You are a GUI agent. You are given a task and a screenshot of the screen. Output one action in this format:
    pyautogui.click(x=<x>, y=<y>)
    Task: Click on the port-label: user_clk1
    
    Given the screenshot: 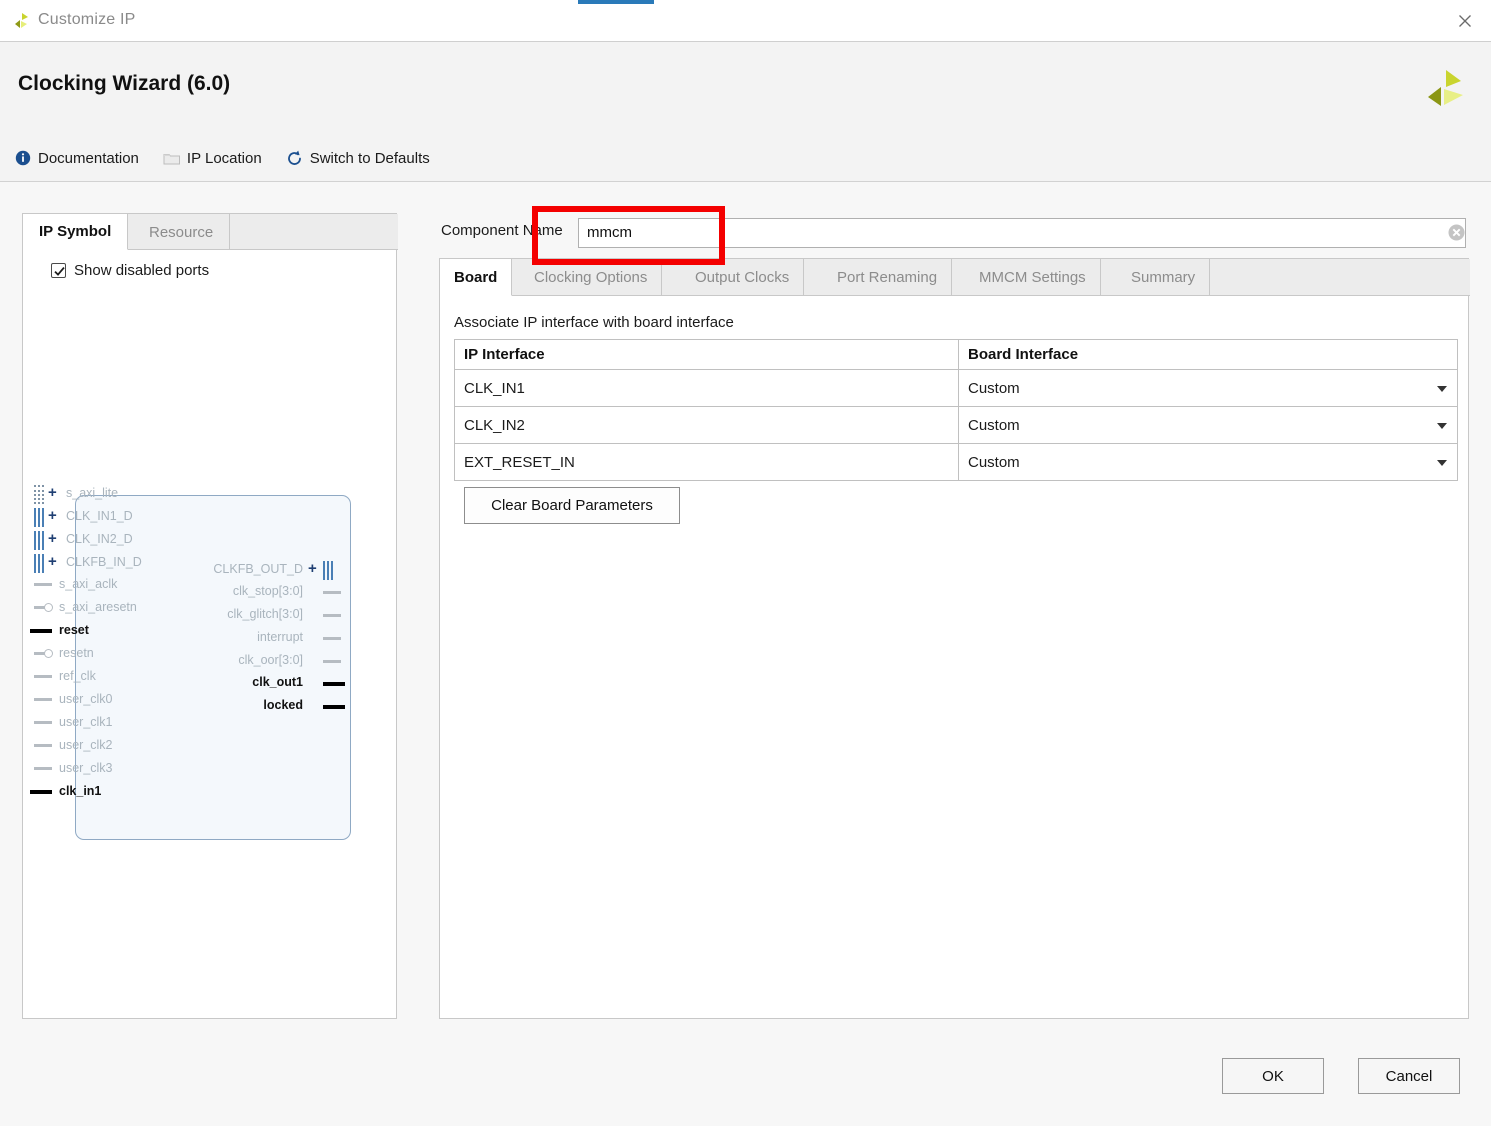 What is the action you would take?
    pyautogui.click(x=86, y=722)
    